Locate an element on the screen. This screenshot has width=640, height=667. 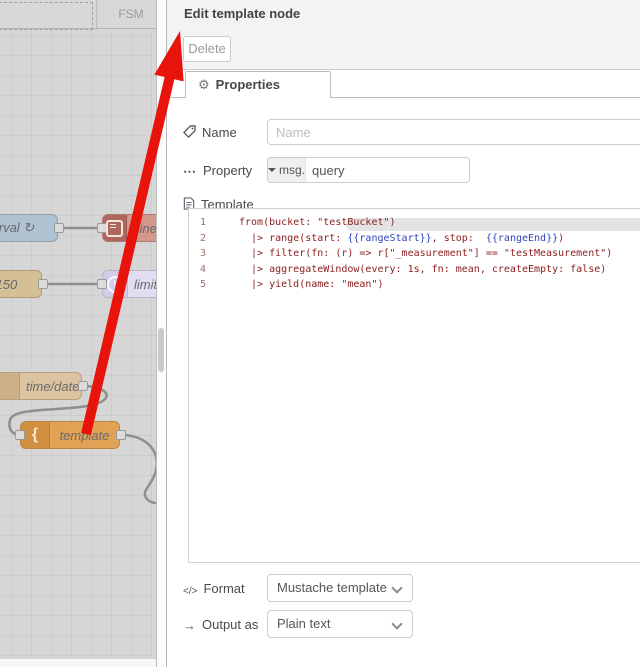
node-template: { template is located at coordinates (70, 435).